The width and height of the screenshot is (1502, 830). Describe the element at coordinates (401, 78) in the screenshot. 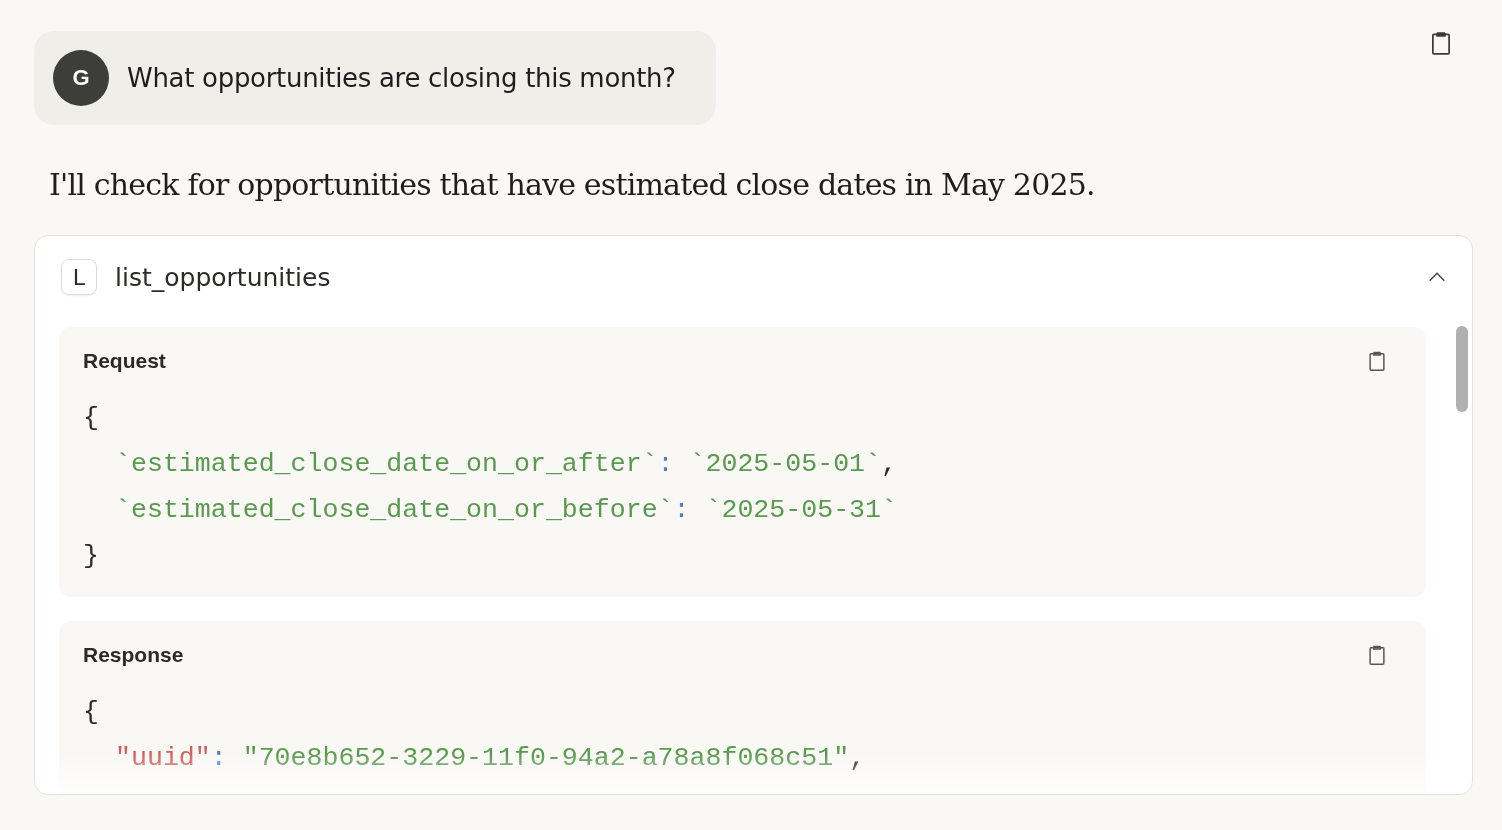

I see `user-message: What opportunities are closing this month?` at that location.